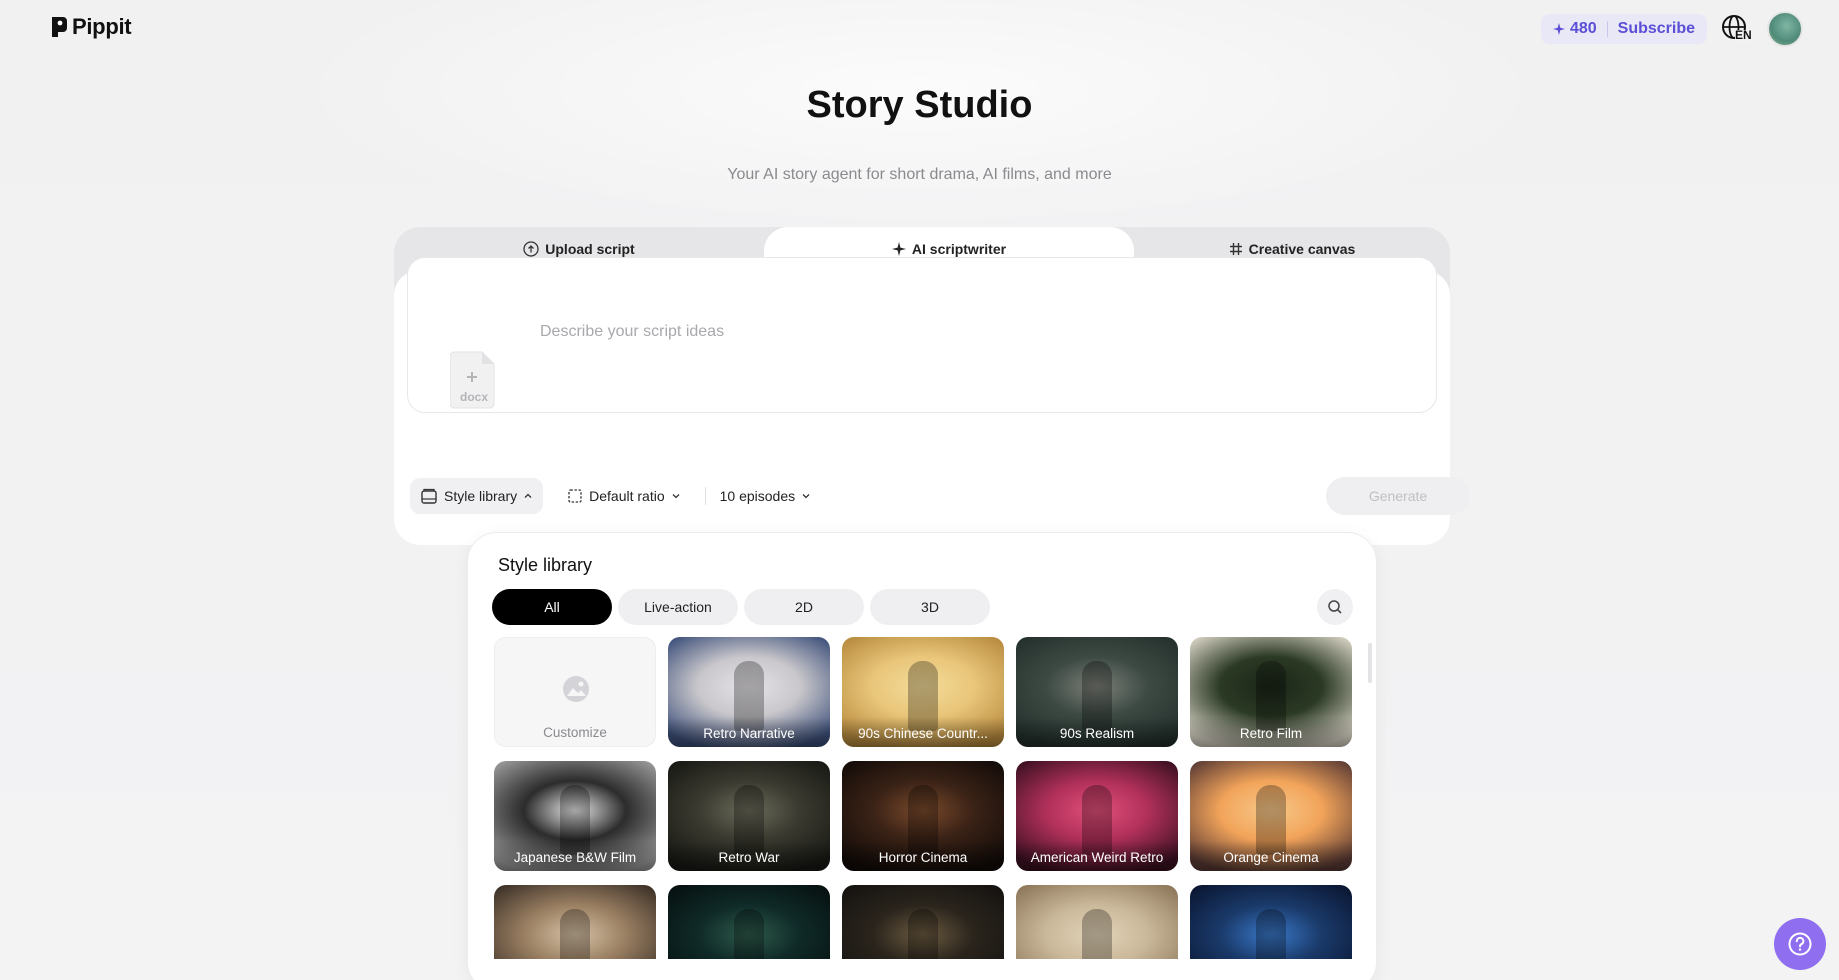 The height and width of the screenshot is (980, 1839). Describe the element at coordinates (1097, 732) in the screenshot. I see `style-tile-label: 90s Realism` at that location.